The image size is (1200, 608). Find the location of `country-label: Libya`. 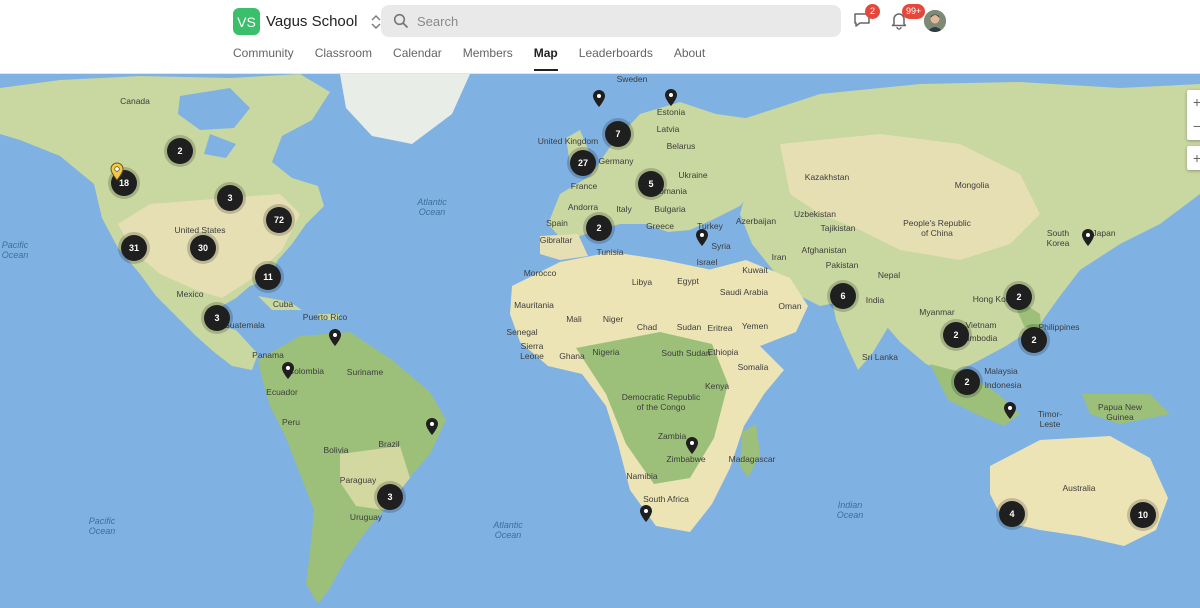

country-label: Libya is located at coordinates (642, 282).